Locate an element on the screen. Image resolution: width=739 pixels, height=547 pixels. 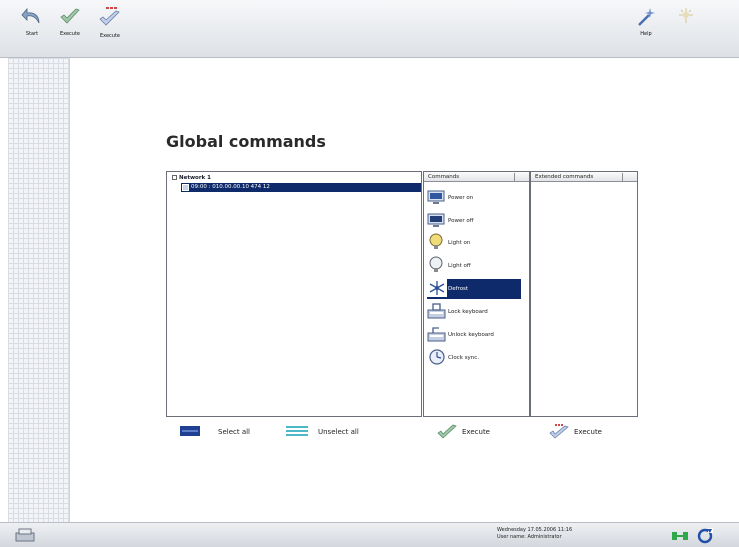
device-icon is located at coordinates (185, 187).